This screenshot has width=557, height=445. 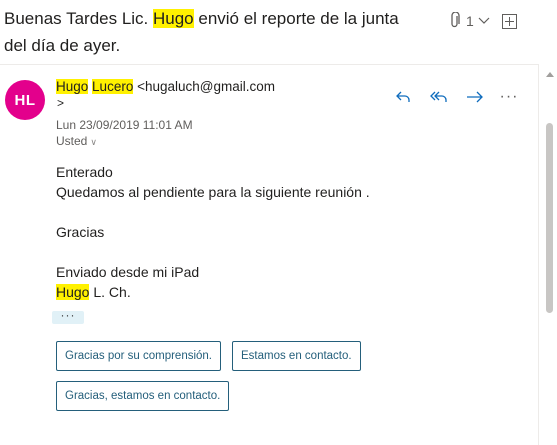 I want to click on reply-icon, so click(x=403, y=96).